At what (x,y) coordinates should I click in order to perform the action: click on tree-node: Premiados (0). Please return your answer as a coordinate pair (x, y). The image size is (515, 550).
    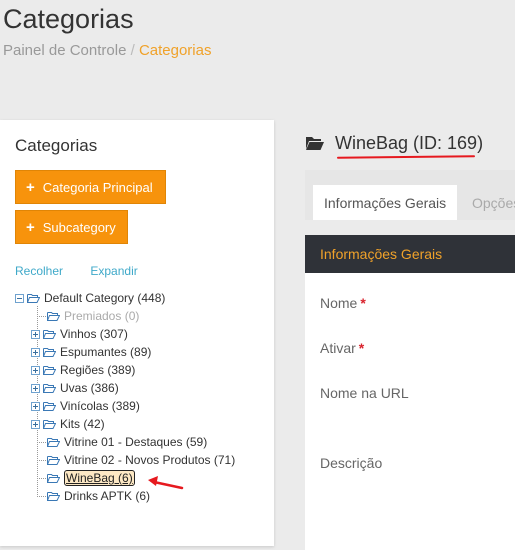
    Looking at the image, I should click on (93, 316).